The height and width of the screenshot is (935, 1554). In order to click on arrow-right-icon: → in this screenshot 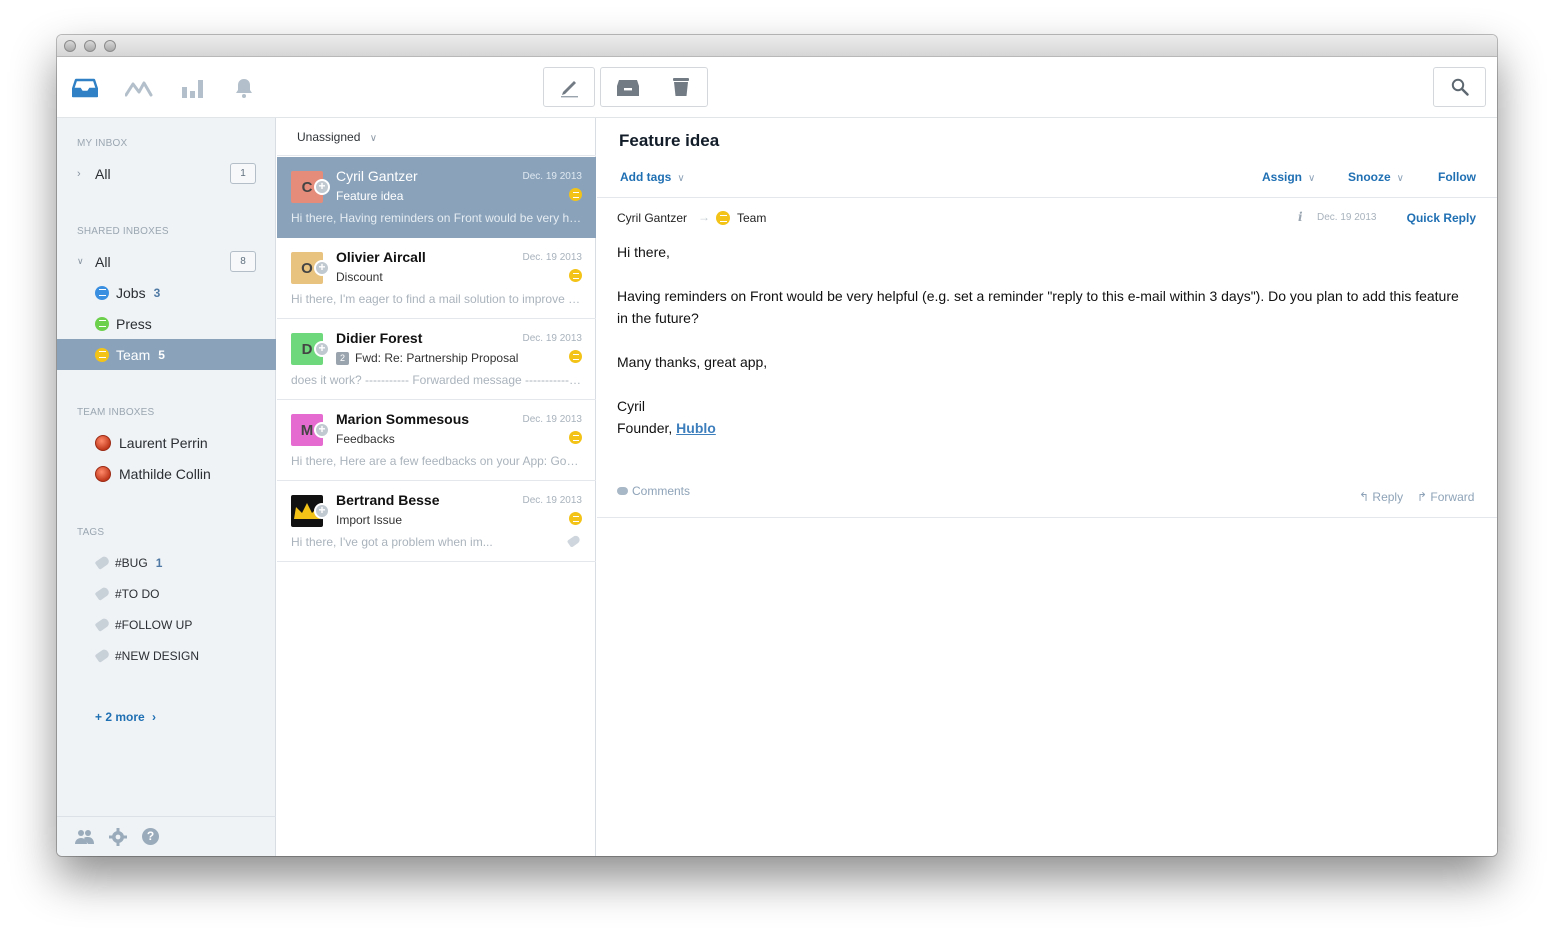, I will do `click(704, 217)`.